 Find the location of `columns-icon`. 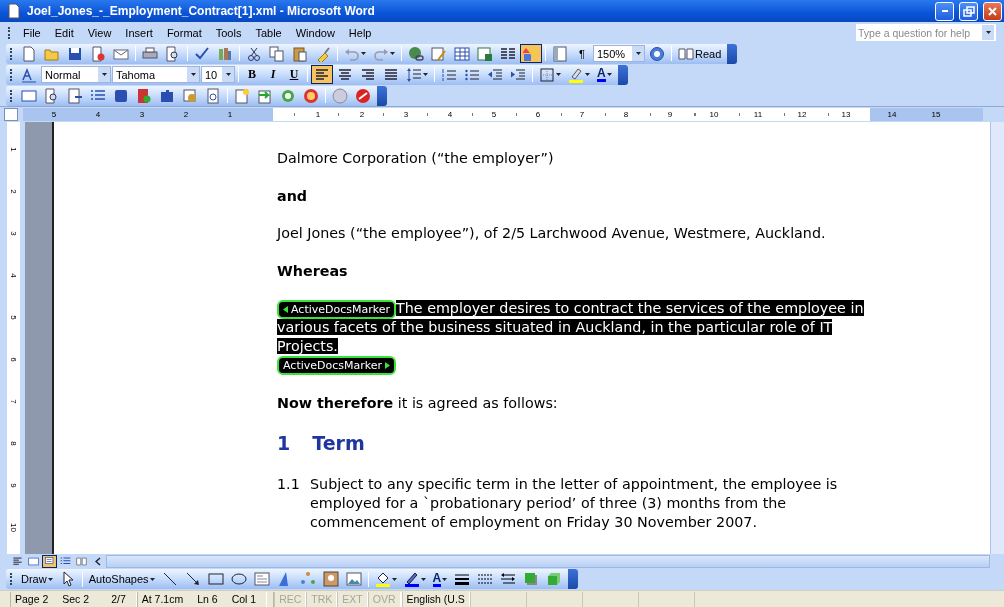

columns-icon is located at coordinates (508, 53).